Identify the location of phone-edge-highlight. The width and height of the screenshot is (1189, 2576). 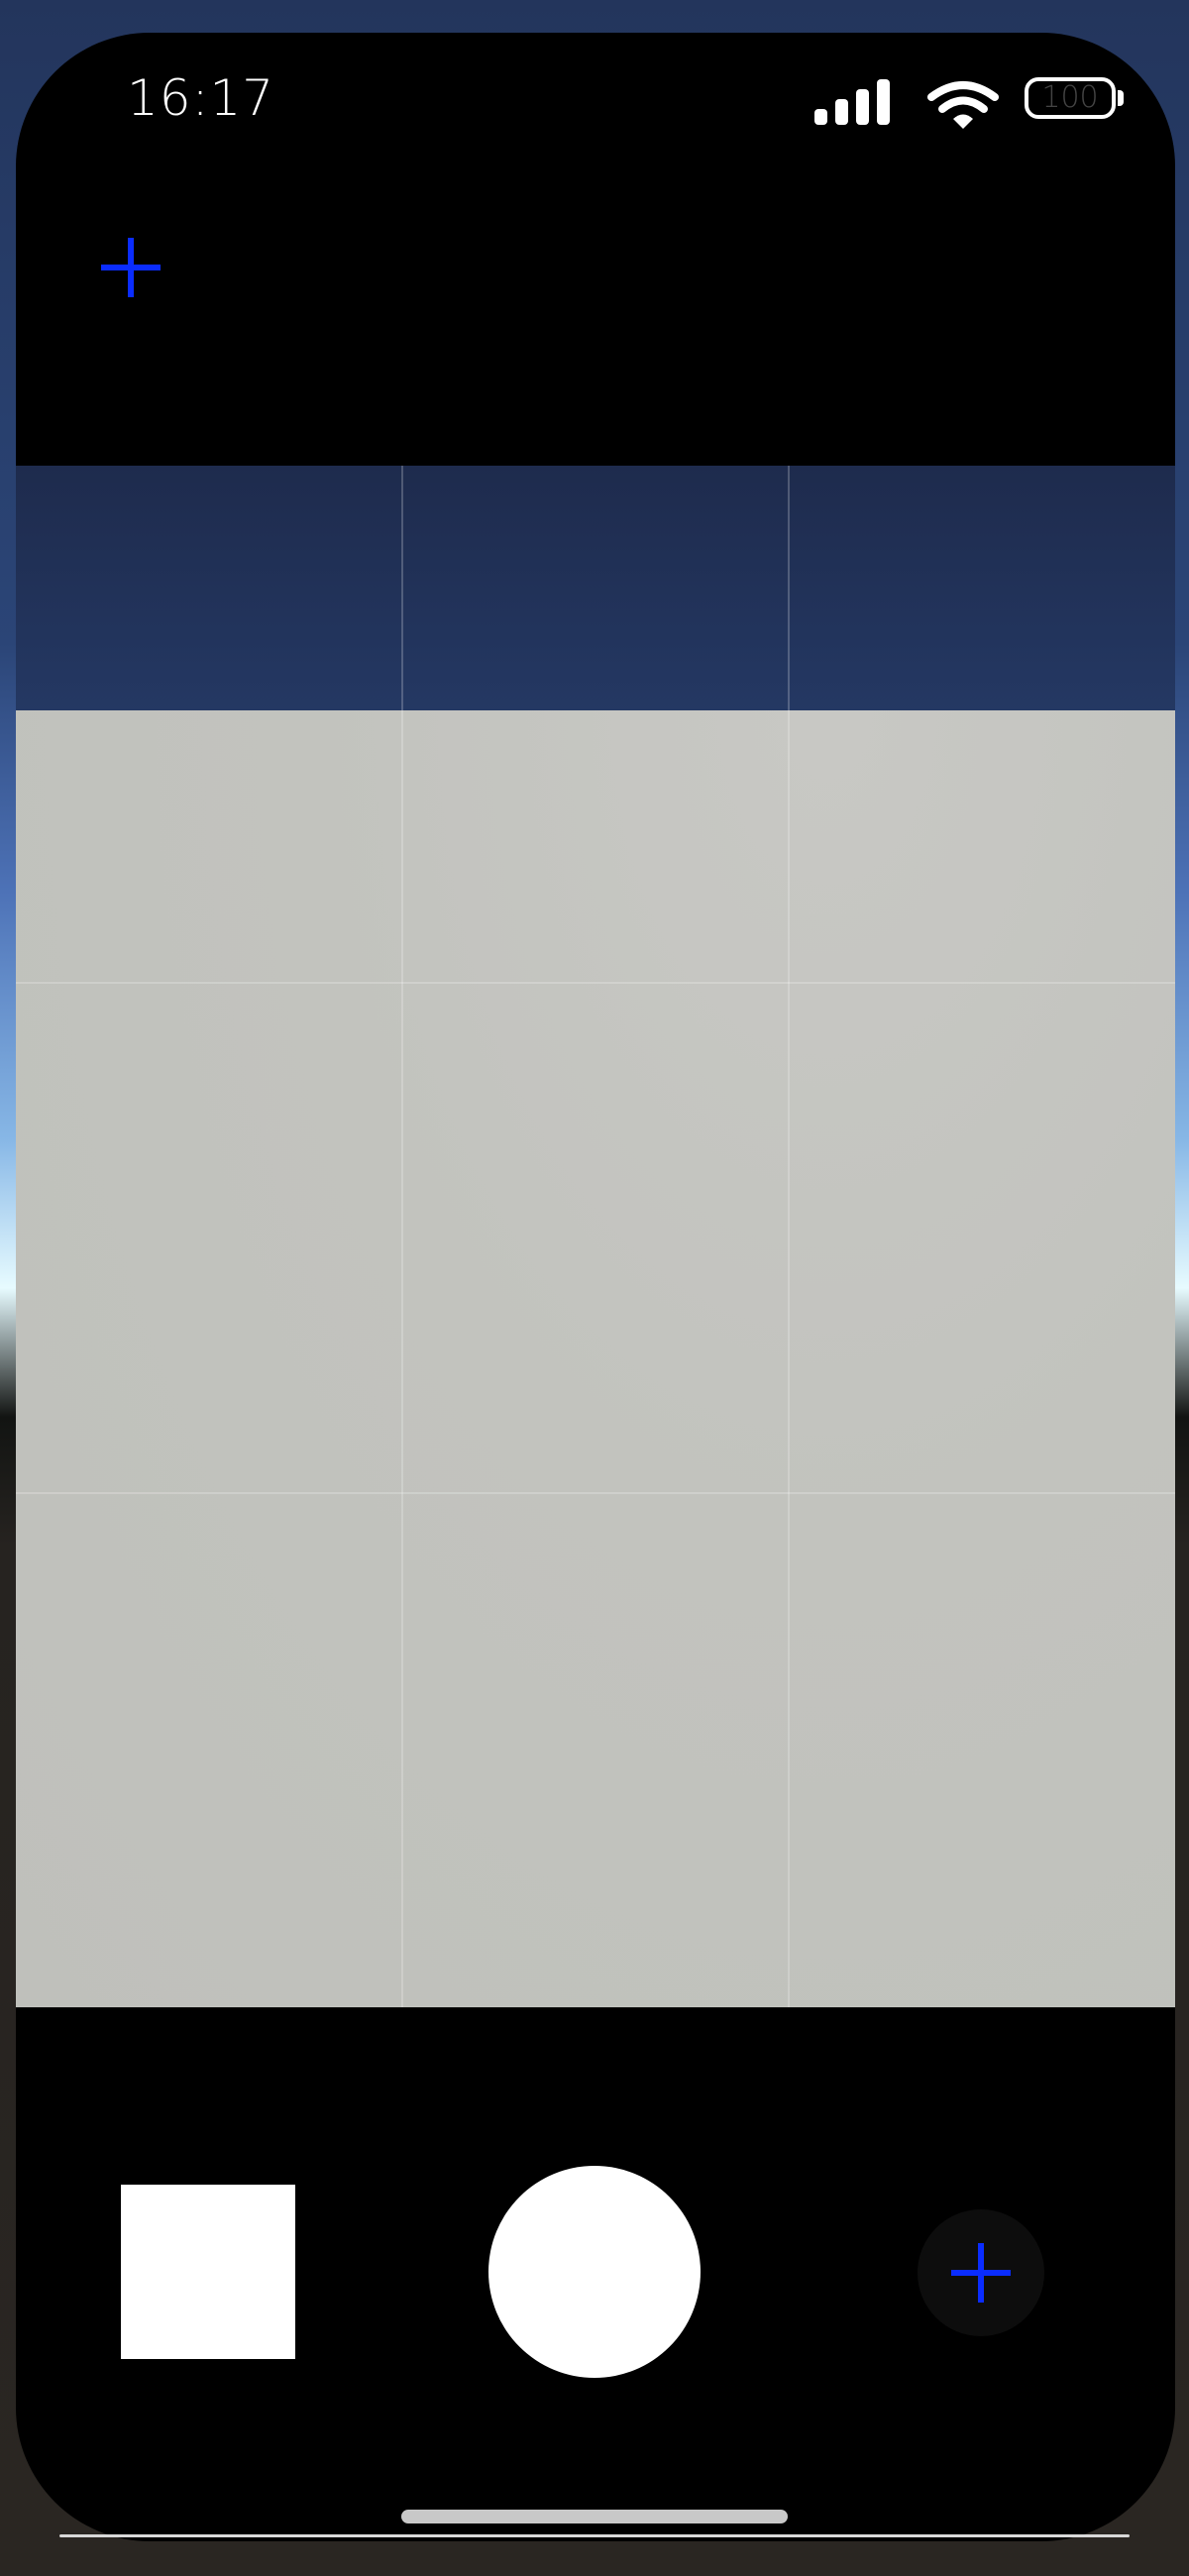
(594, 2535).